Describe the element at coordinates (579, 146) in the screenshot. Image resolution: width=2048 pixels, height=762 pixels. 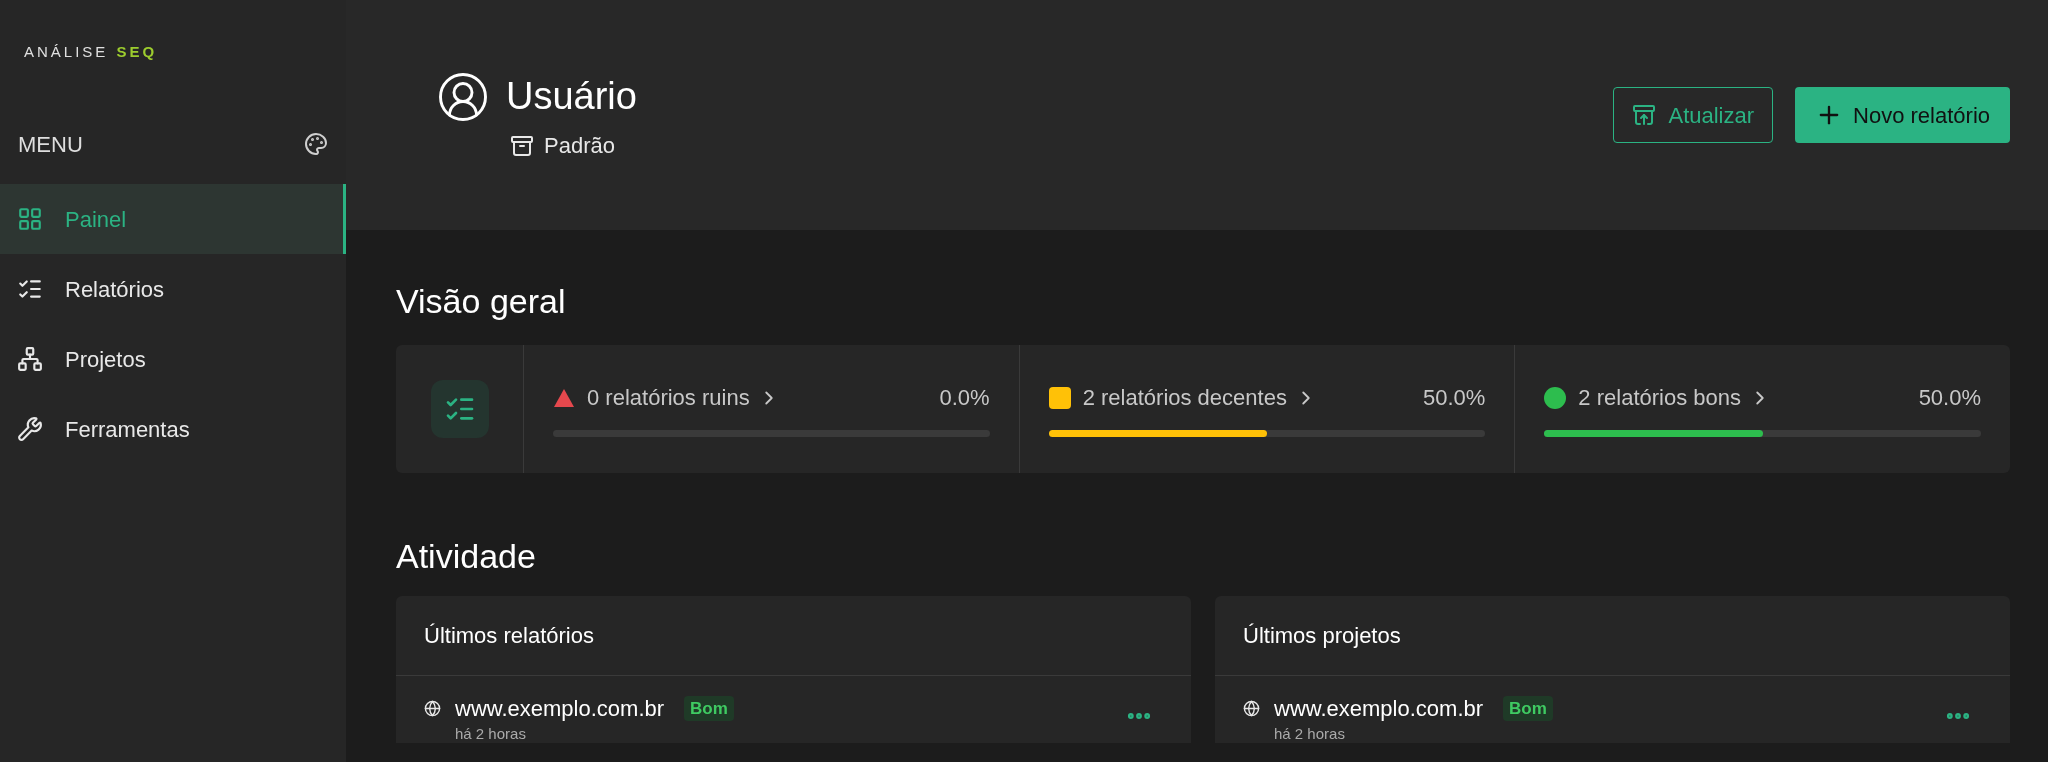
I see `plan-label: Padrão` at that location.